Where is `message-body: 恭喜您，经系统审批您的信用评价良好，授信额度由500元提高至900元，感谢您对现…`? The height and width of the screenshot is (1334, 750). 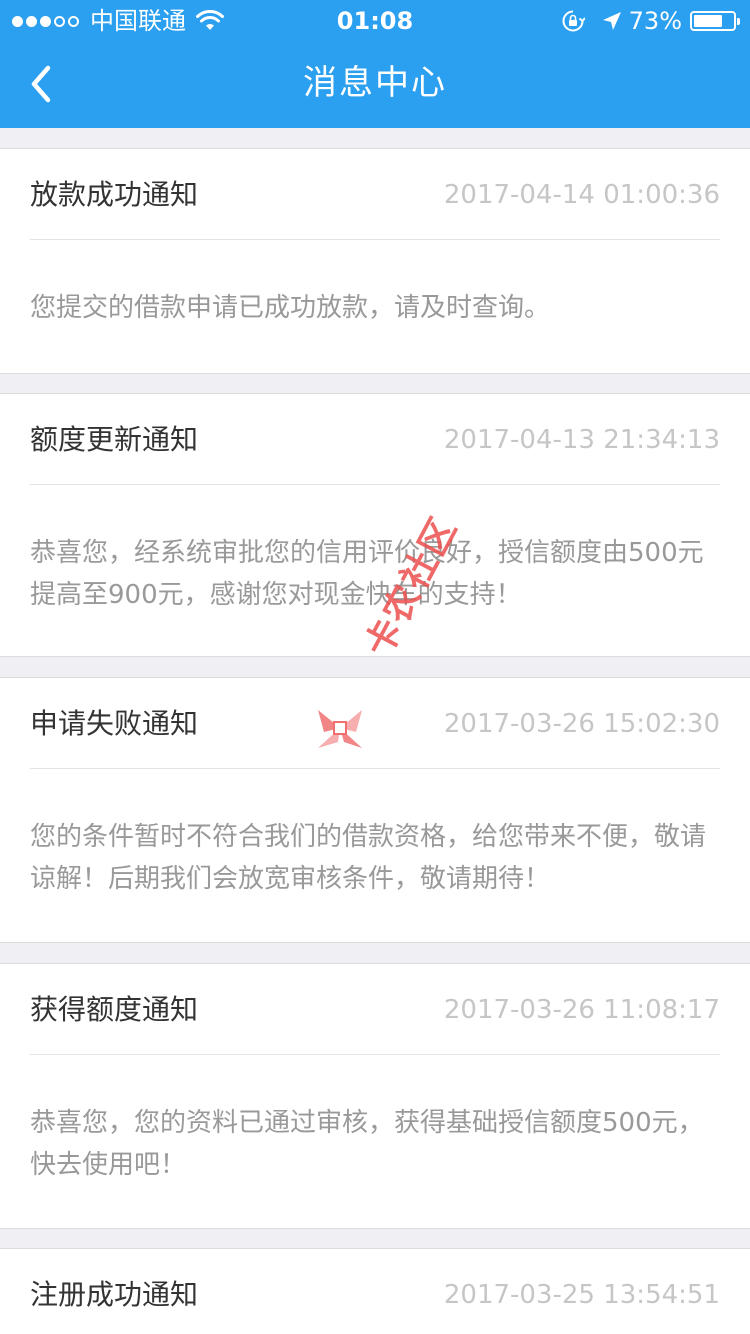 message-body: 恭喜您，经系统审批您的信用评价良好，授信额度由500元提高至900元，感谢您对现… is located at coordinates (367, 574).